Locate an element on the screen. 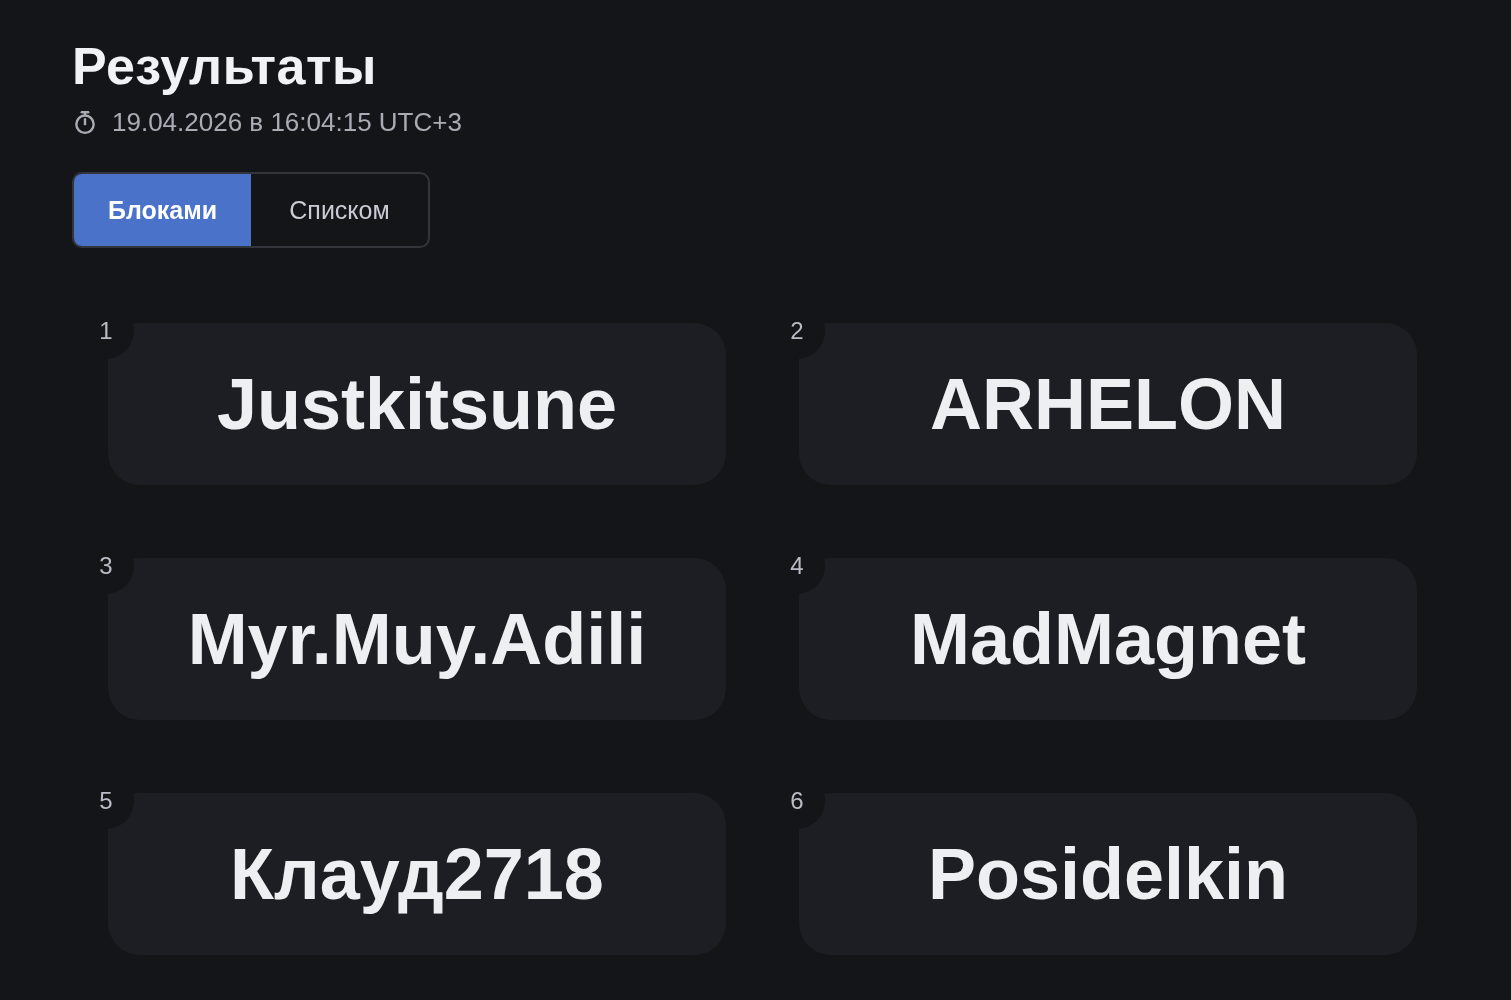 The height and width of the screenshot is (1000, 1511). player-name: ARHELON is located at coordinates (1108, 404).